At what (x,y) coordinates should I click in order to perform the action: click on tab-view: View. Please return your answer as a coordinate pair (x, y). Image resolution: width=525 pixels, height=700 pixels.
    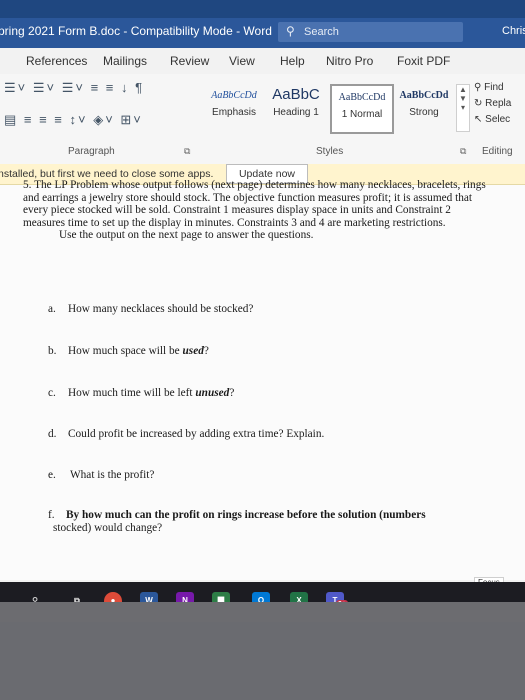
    Looking at the image, I should click on (242, 61).